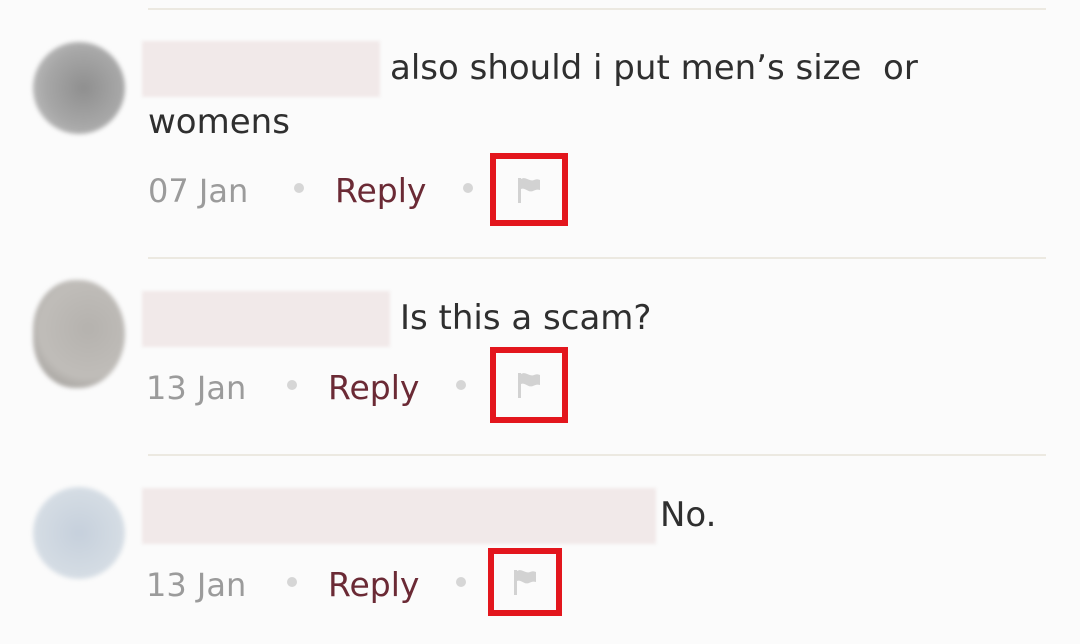 This screenshot has height=644, width=1080. Describe the element at coordinates (198, 191) in the screenshot. I see `comment-date: 07 Jan` at that location.